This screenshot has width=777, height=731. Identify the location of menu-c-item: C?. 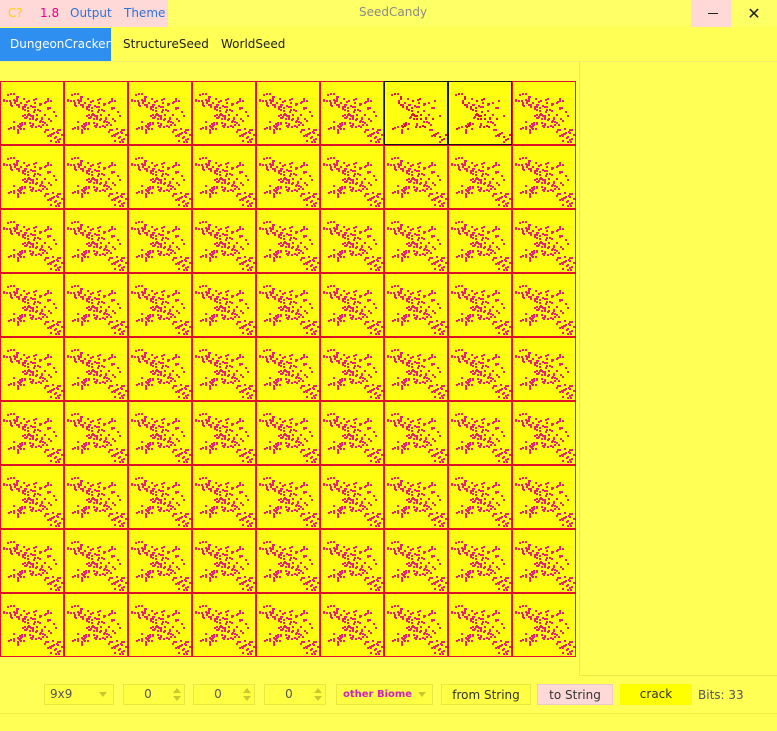
(15, 13).